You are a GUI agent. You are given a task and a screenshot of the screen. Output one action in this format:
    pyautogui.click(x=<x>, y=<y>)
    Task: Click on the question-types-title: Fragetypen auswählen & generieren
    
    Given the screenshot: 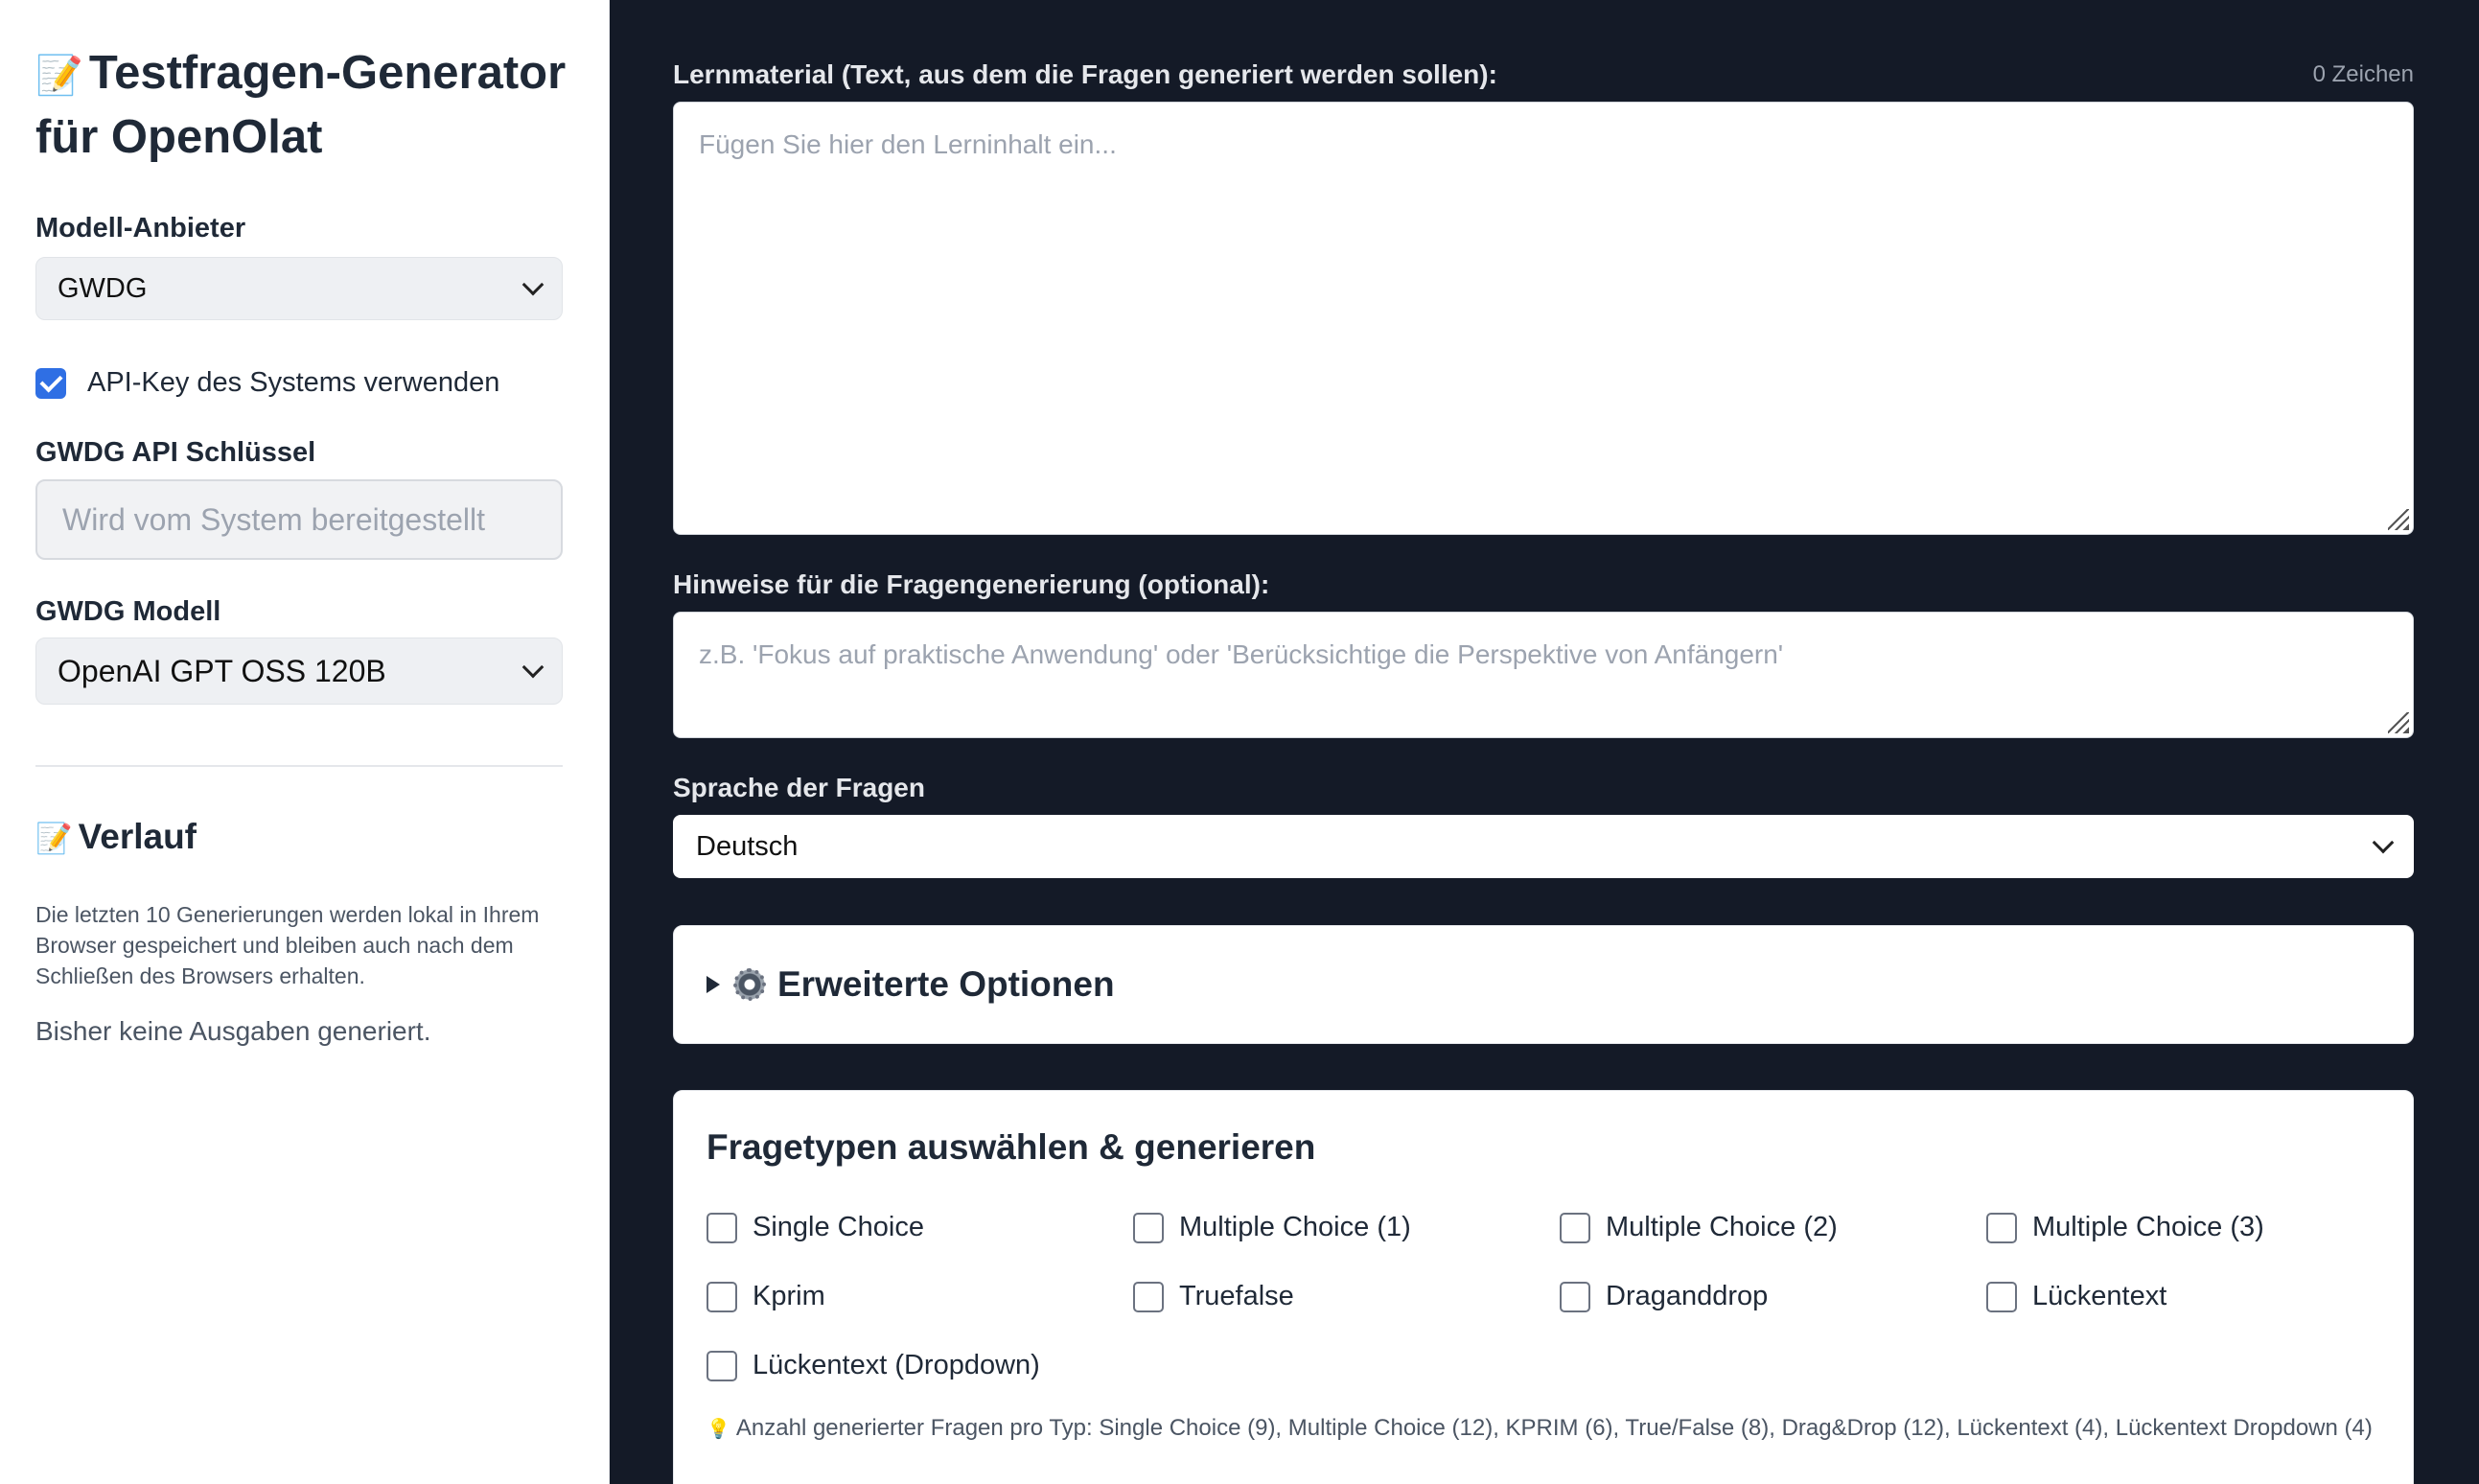 What is the action you would take?
    pyautogui.click(x=1011, y=1147)
    